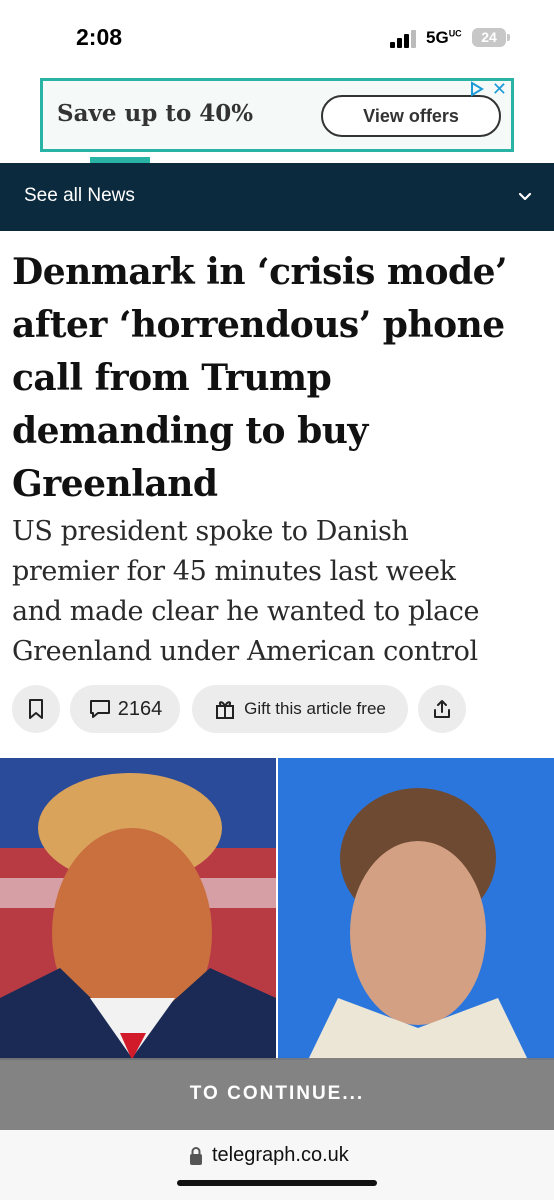 This screenshot has height=1200, width=554. I want to click on gift-article-button: Gift this article free, so click(300, 709).